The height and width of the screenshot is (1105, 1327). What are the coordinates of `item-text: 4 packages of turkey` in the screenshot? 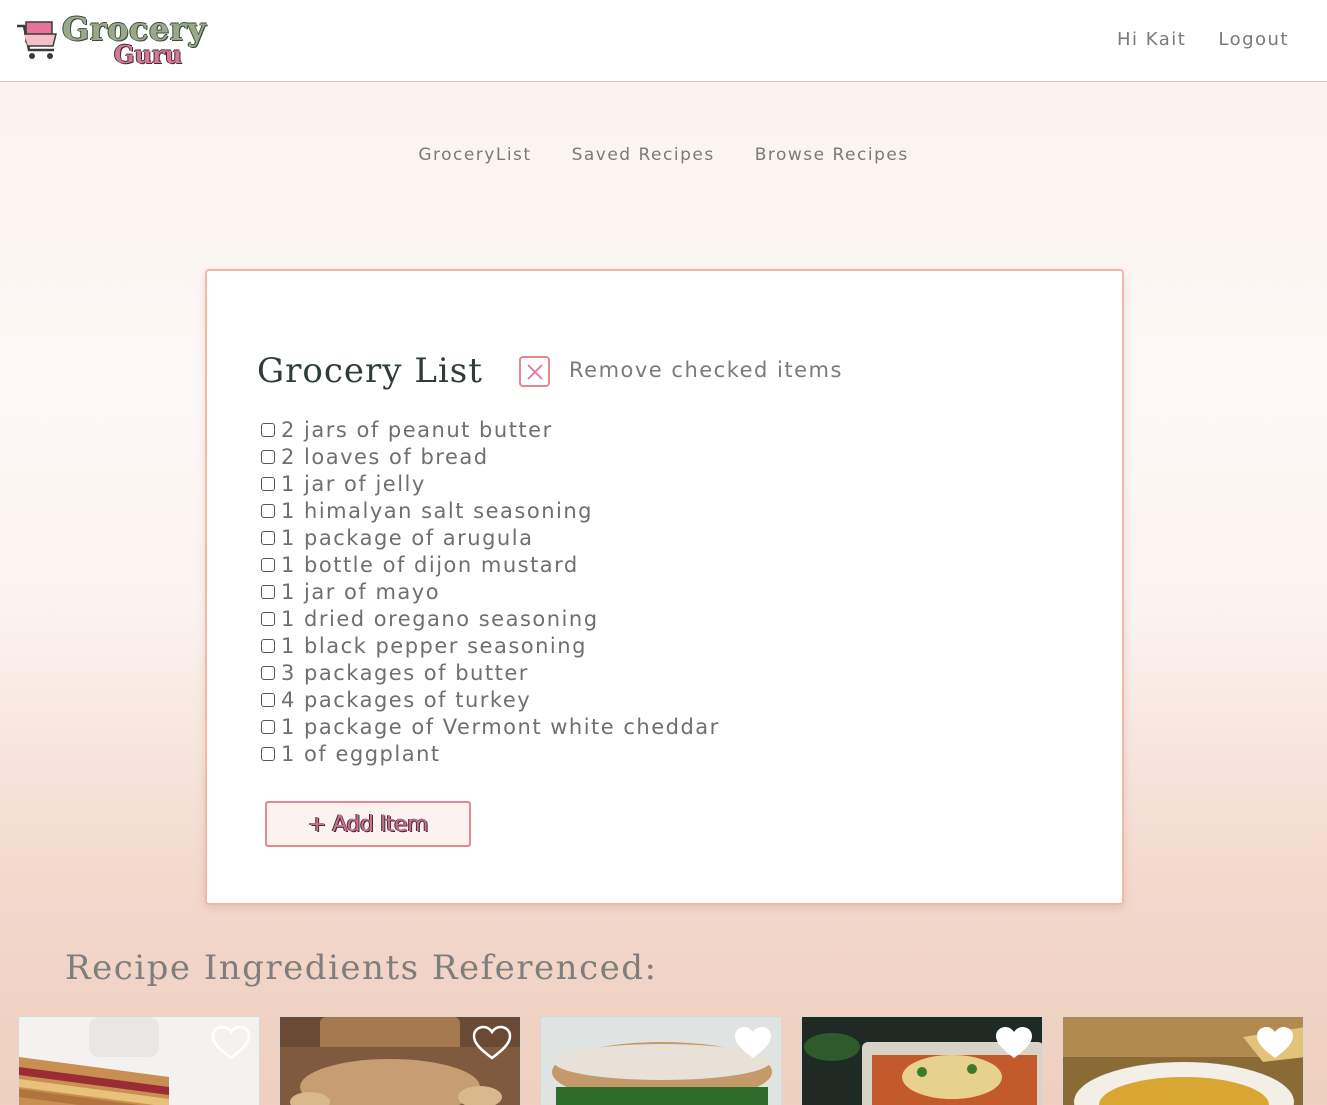 It's located at (406, 699).